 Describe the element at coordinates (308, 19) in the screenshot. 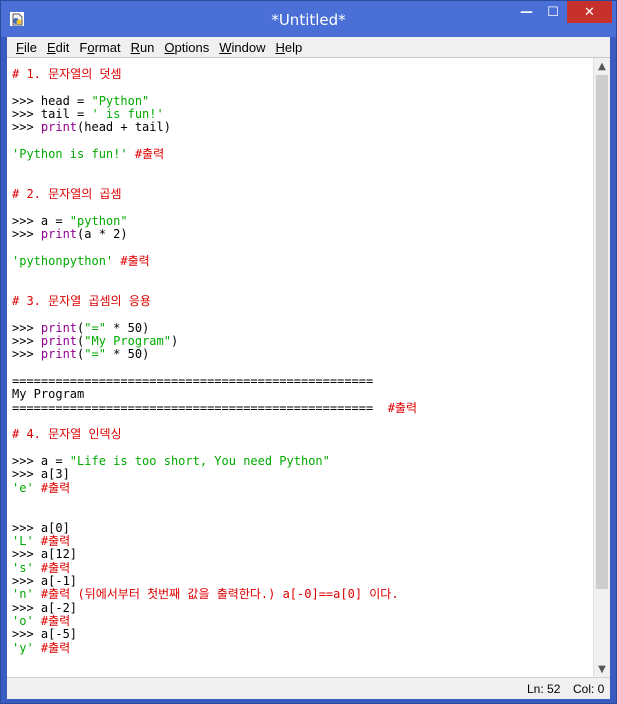

I see `title-bar: *Untitled* — ☐ ✕` at that location.